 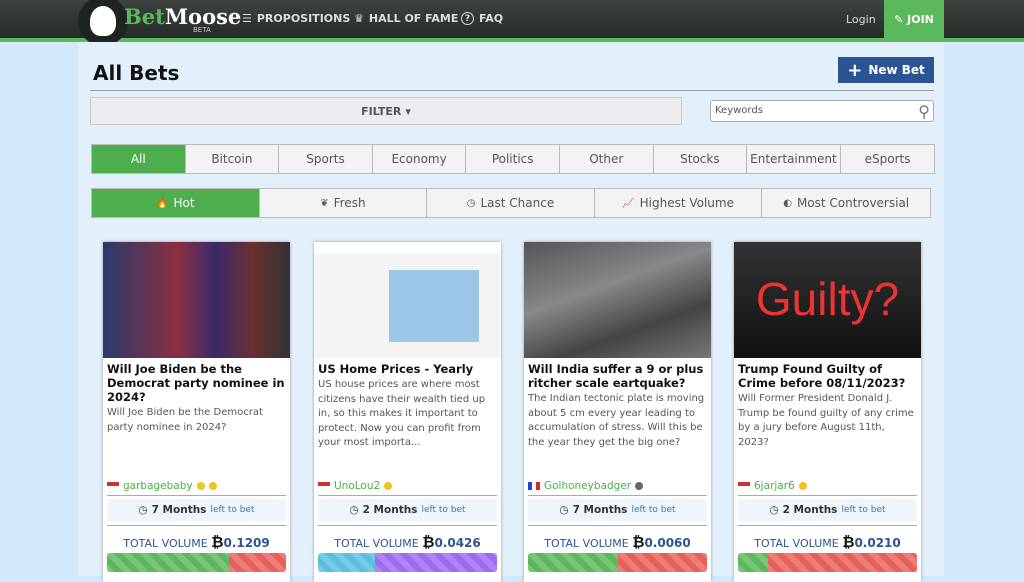 I want to click on tab-label: Sports, so click(x=325, y=159).